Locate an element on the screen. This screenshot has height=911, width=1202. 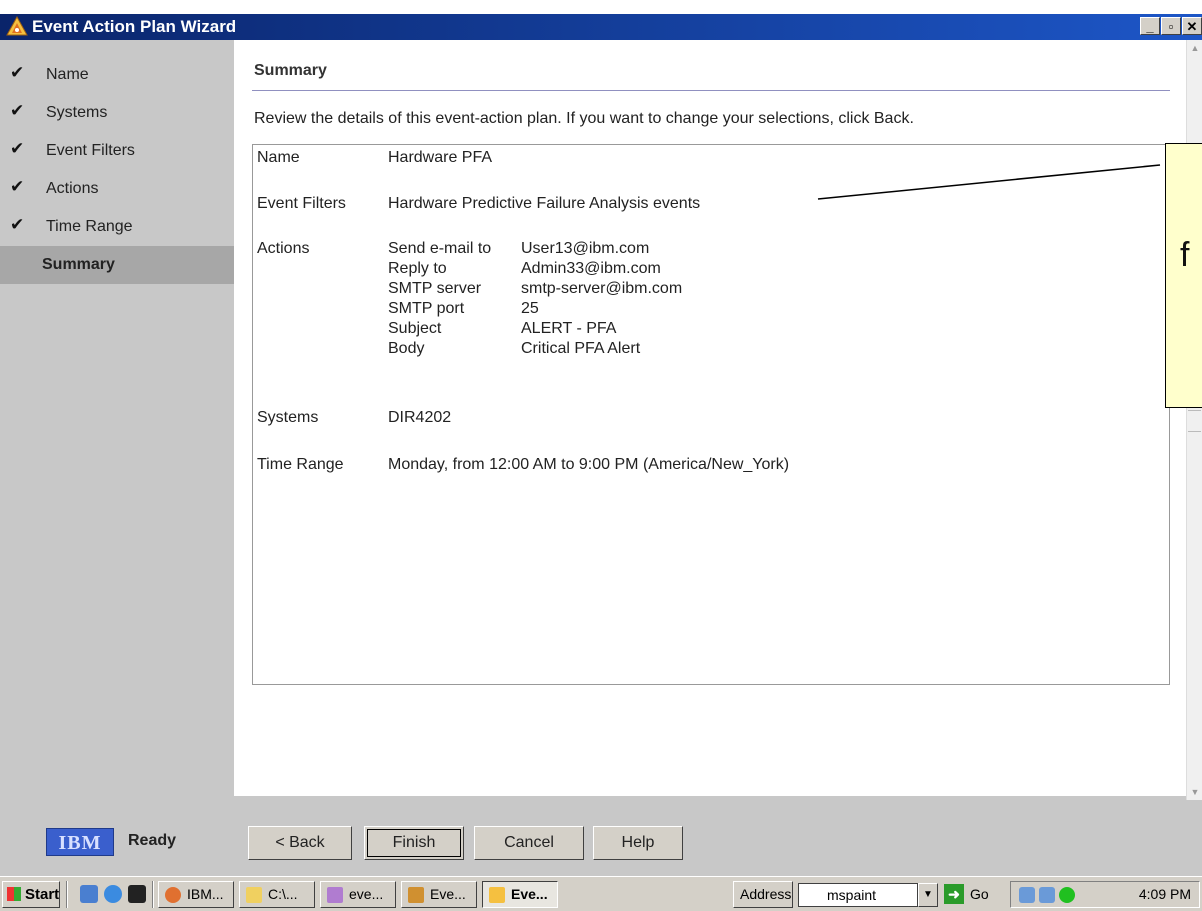
nav-step-label: Event Filters is located at coordinates (90, 150).